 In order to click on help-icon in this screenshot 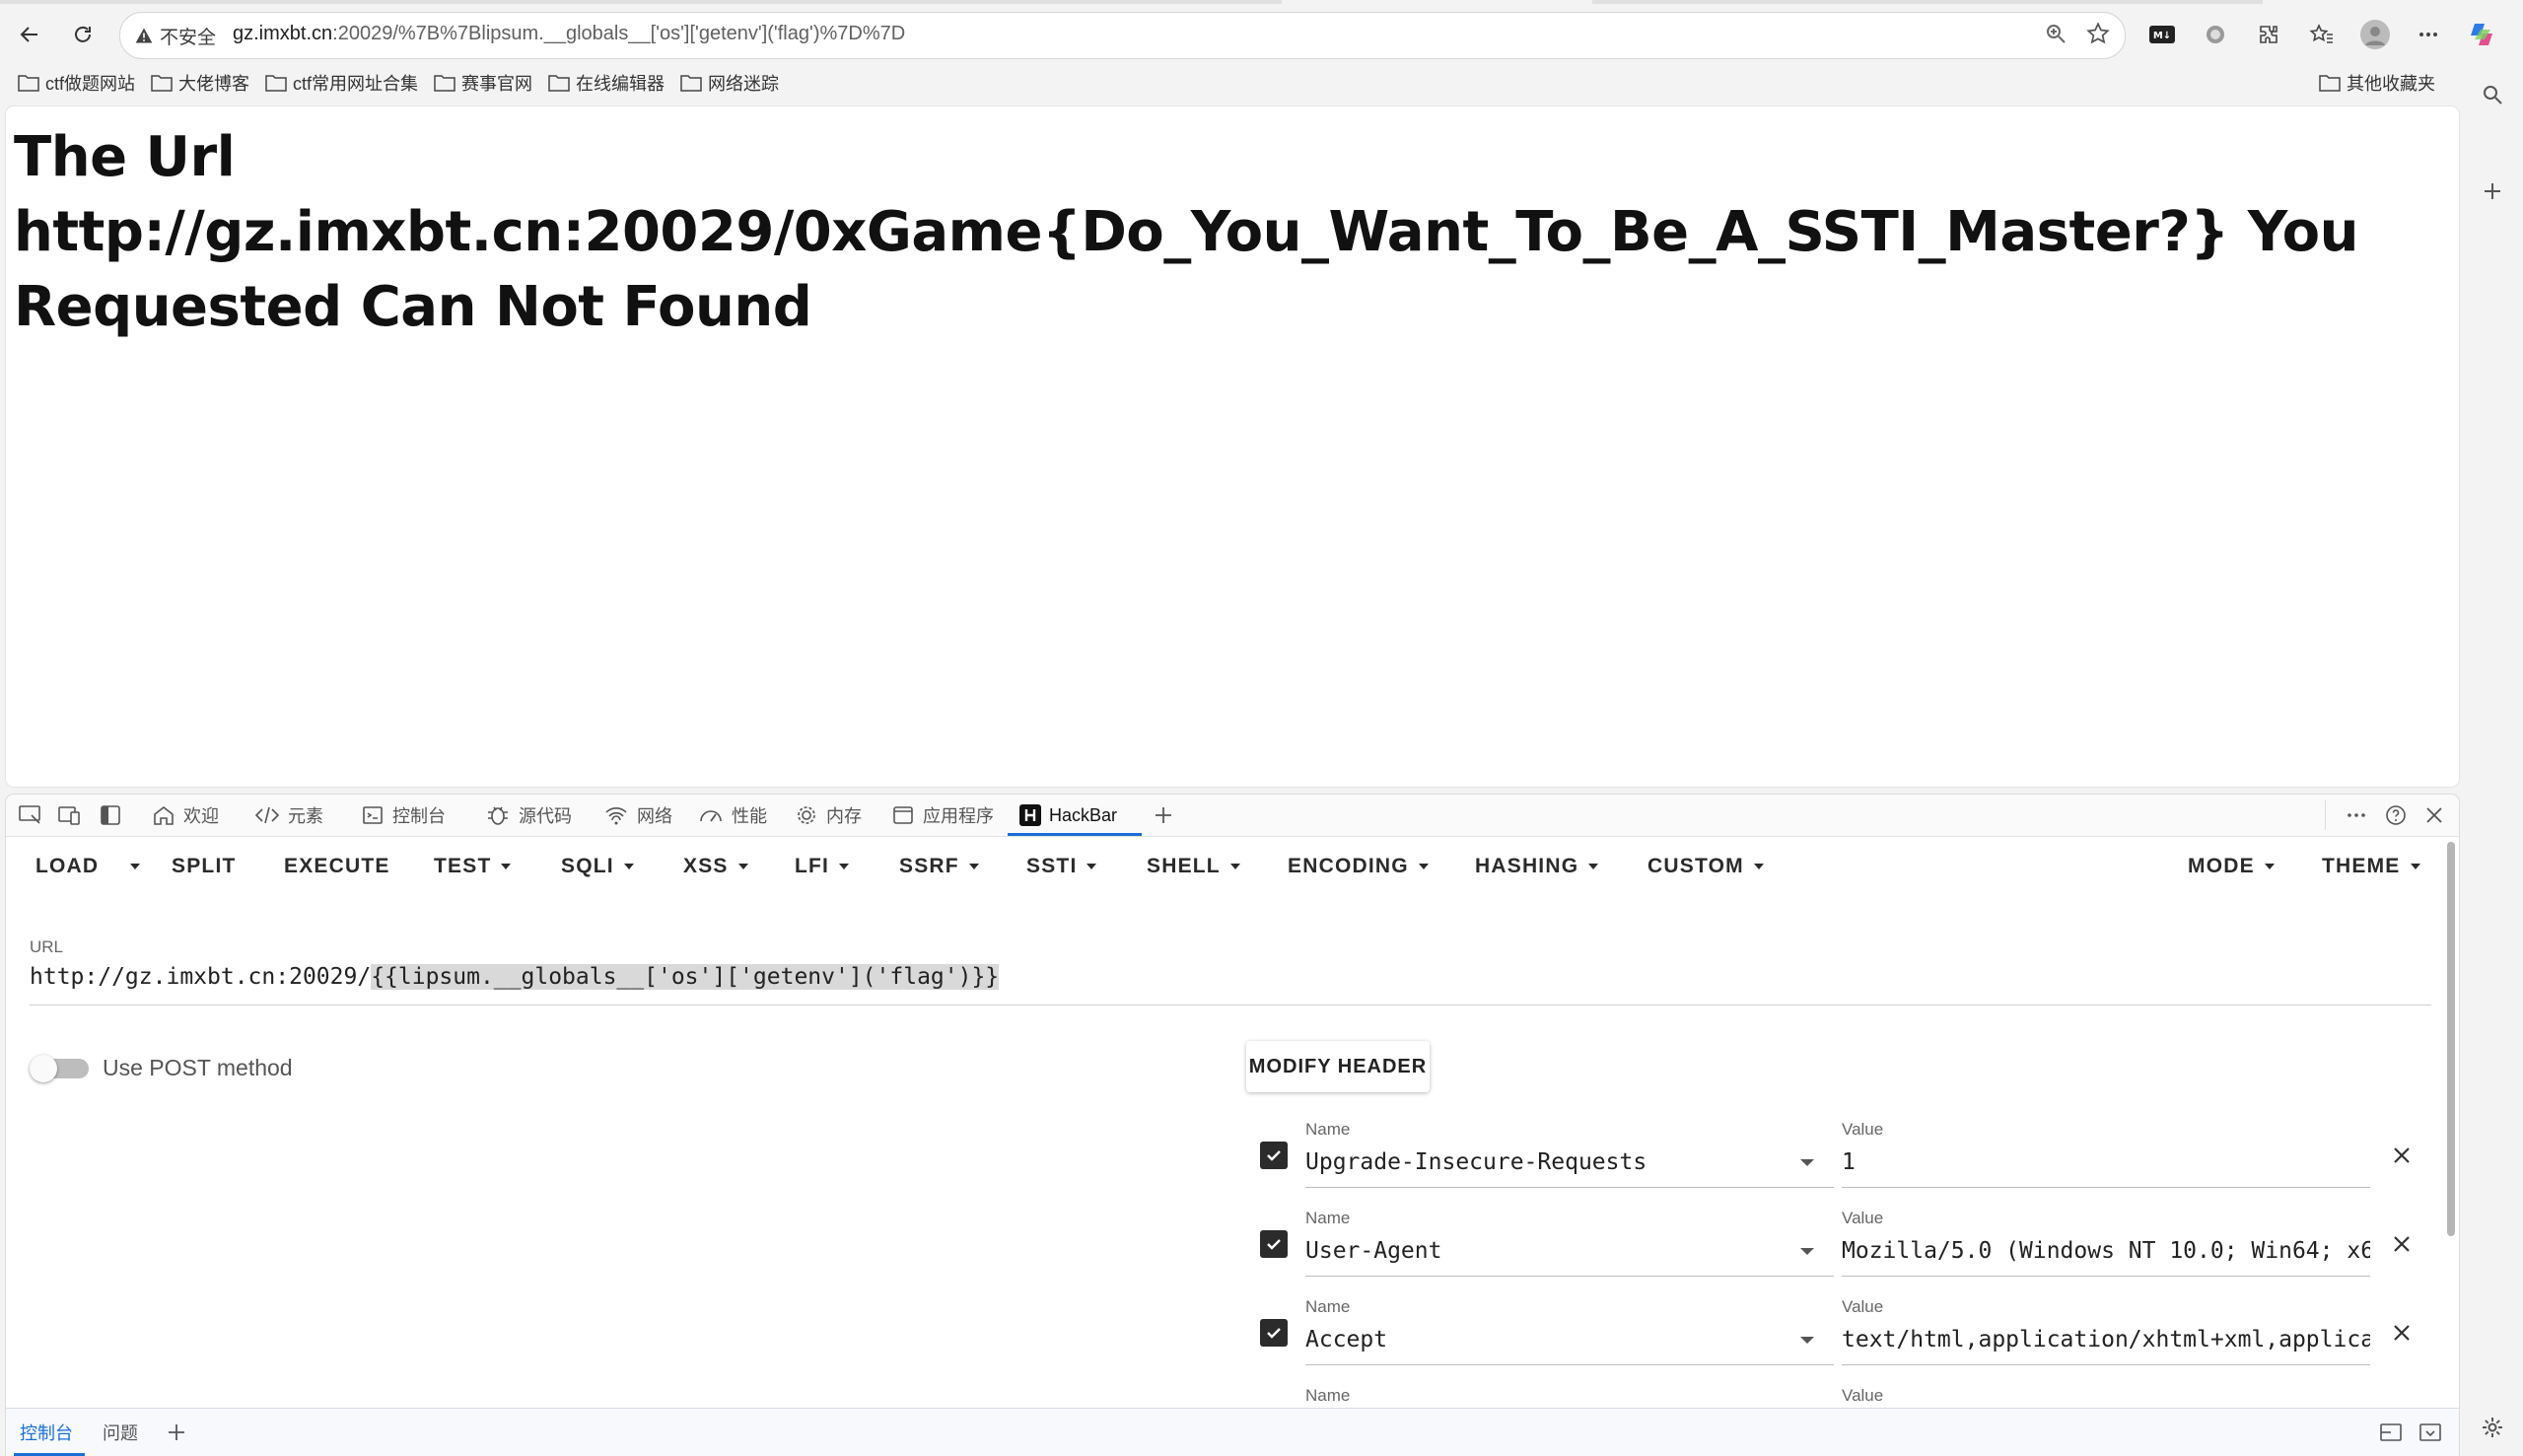, I will do `click(2396, 815)`.